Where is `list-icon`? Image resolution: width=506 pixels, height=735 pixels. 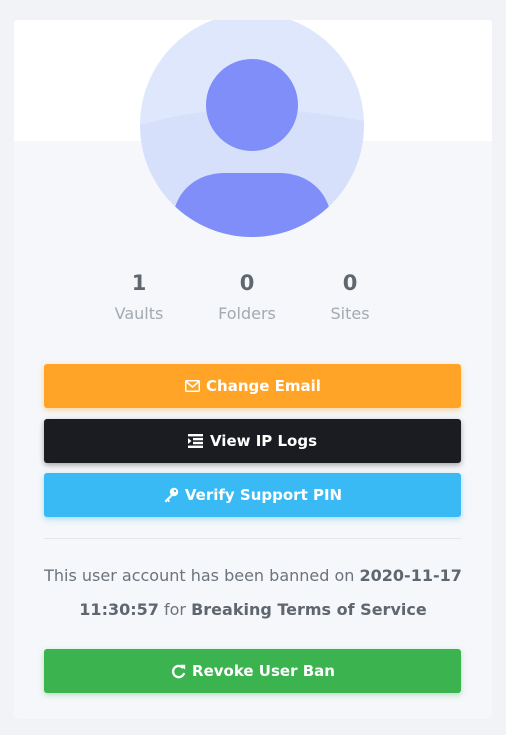 list-icon is located at coordinates (196, 441).